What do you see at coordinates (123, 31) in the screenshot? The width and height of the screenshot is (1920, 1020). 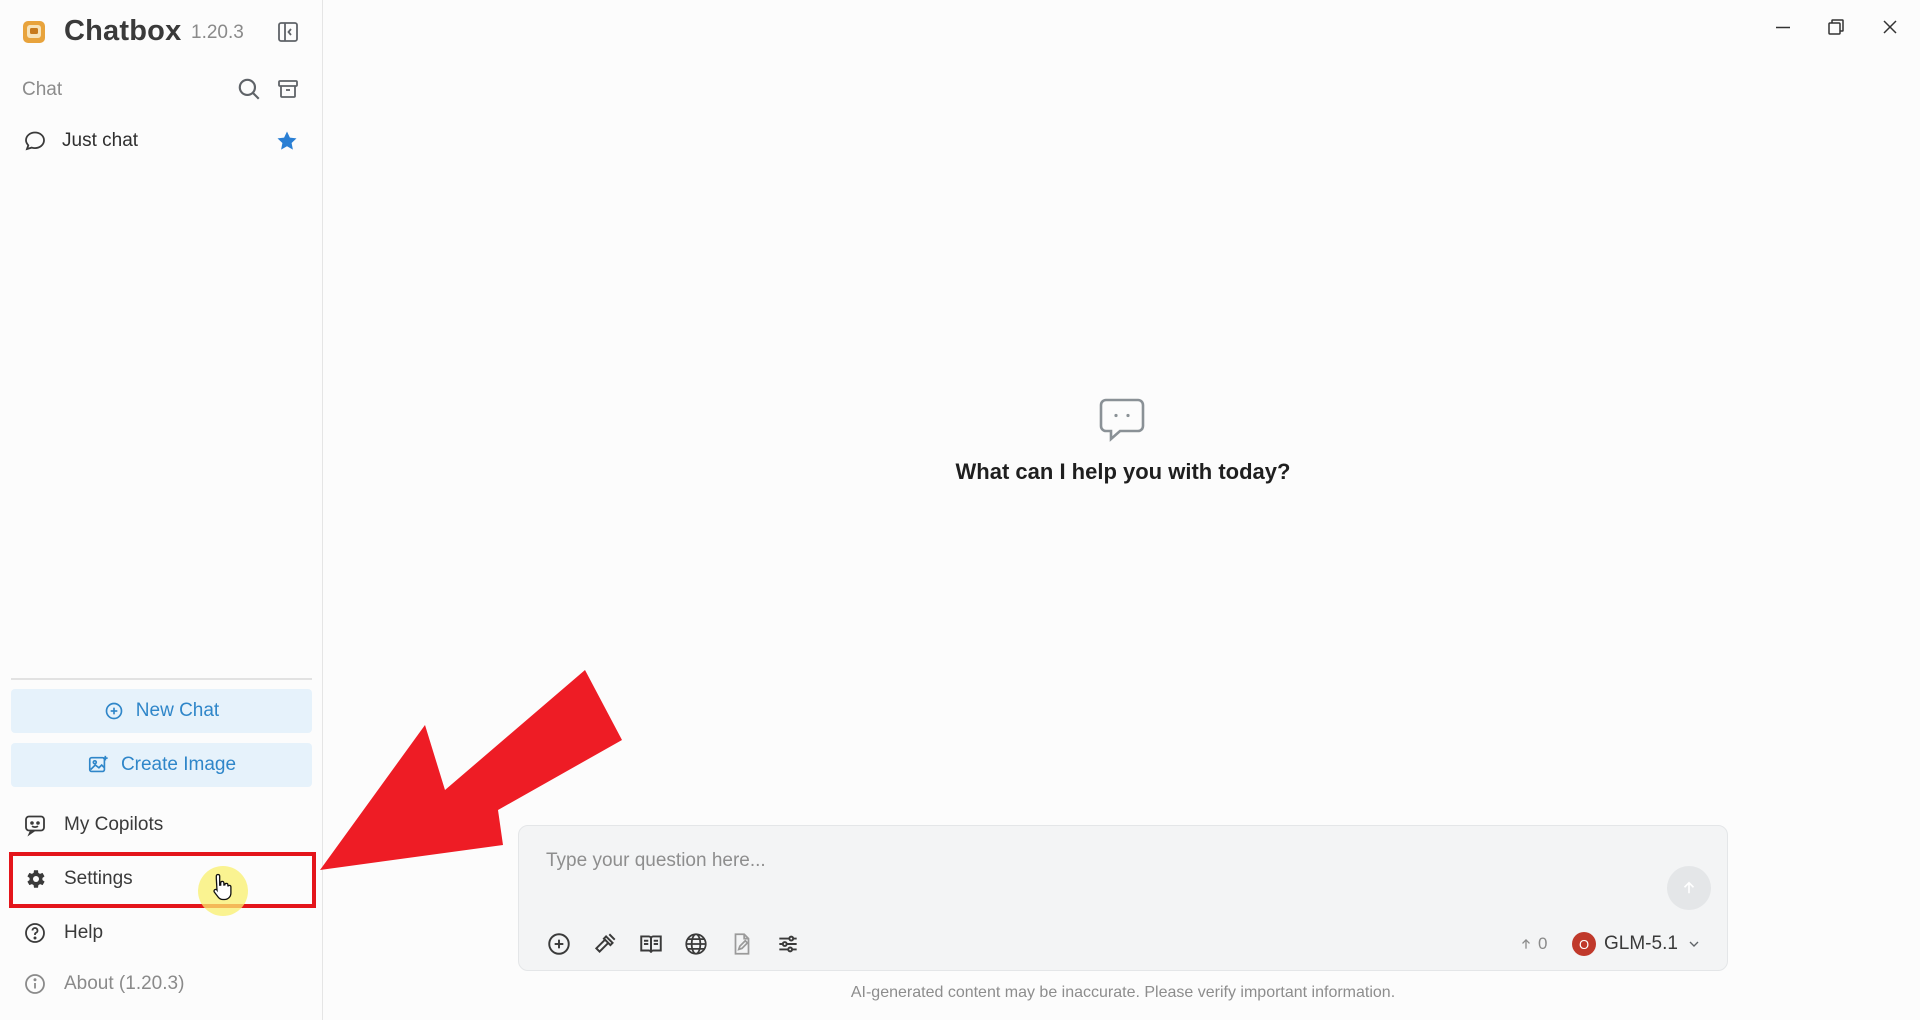 I see `app-name: Chatbox` at bounding box center [123, 31].